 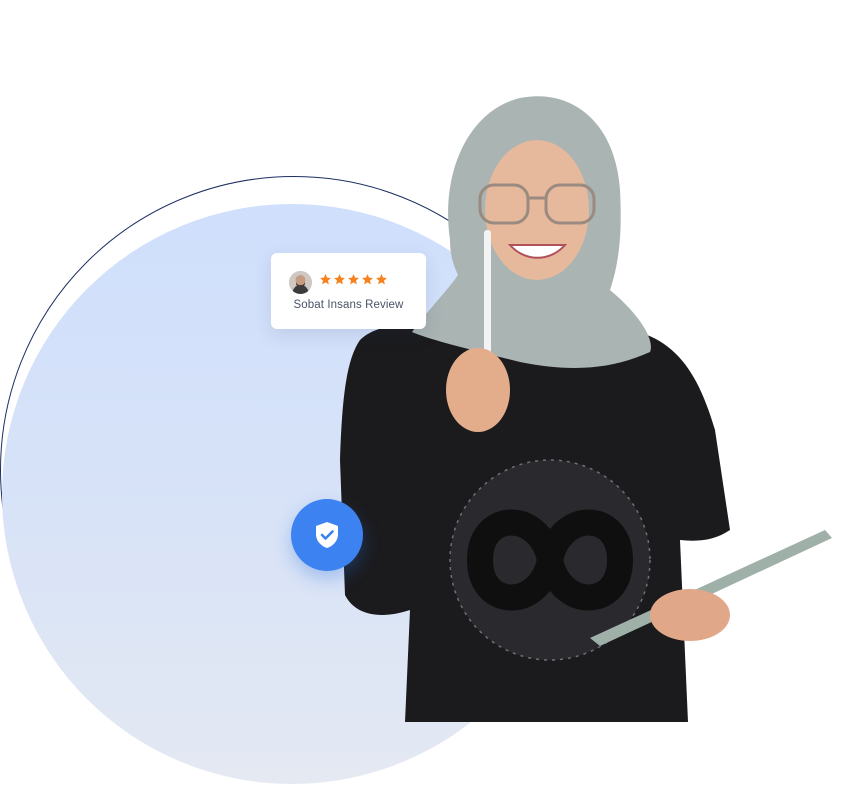 I want to click on shield-check-icon, so click(x=327, y=535).